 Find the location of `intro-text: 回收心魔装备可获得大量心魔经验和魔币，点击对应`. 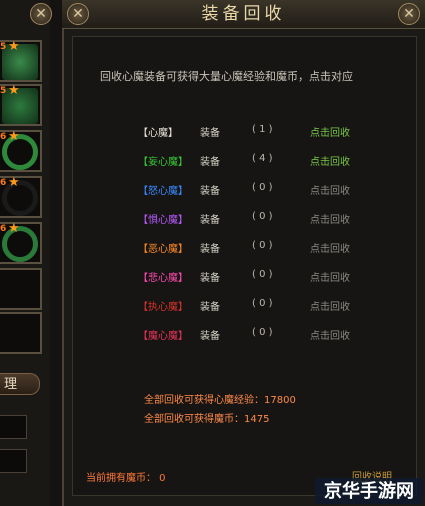

intro-text: 回收心魔装备可获得大量心魔经验和魔币，点击对应 is located at coordinates (226, 76).